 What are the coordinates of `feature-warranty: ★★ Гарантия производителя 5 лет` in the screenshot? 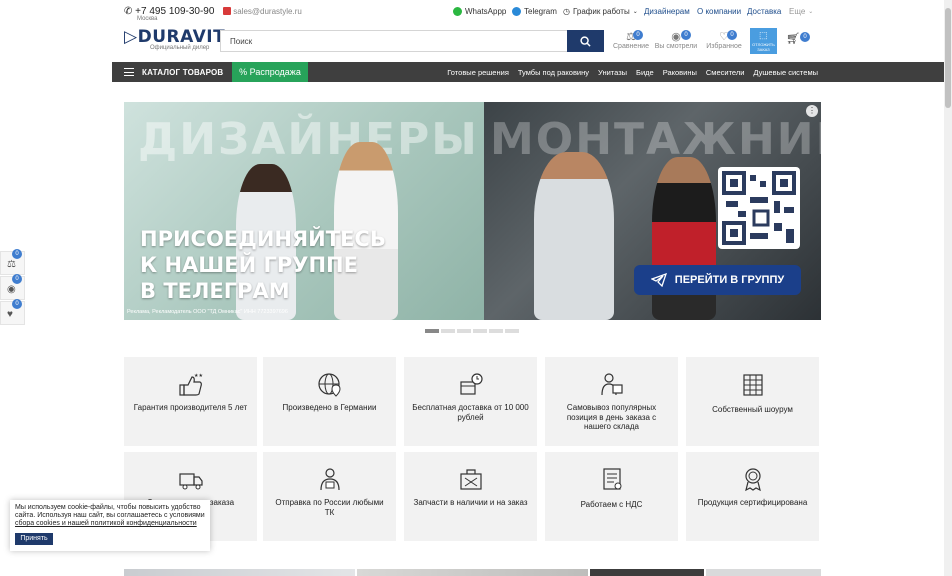 It's located at (190, 401).